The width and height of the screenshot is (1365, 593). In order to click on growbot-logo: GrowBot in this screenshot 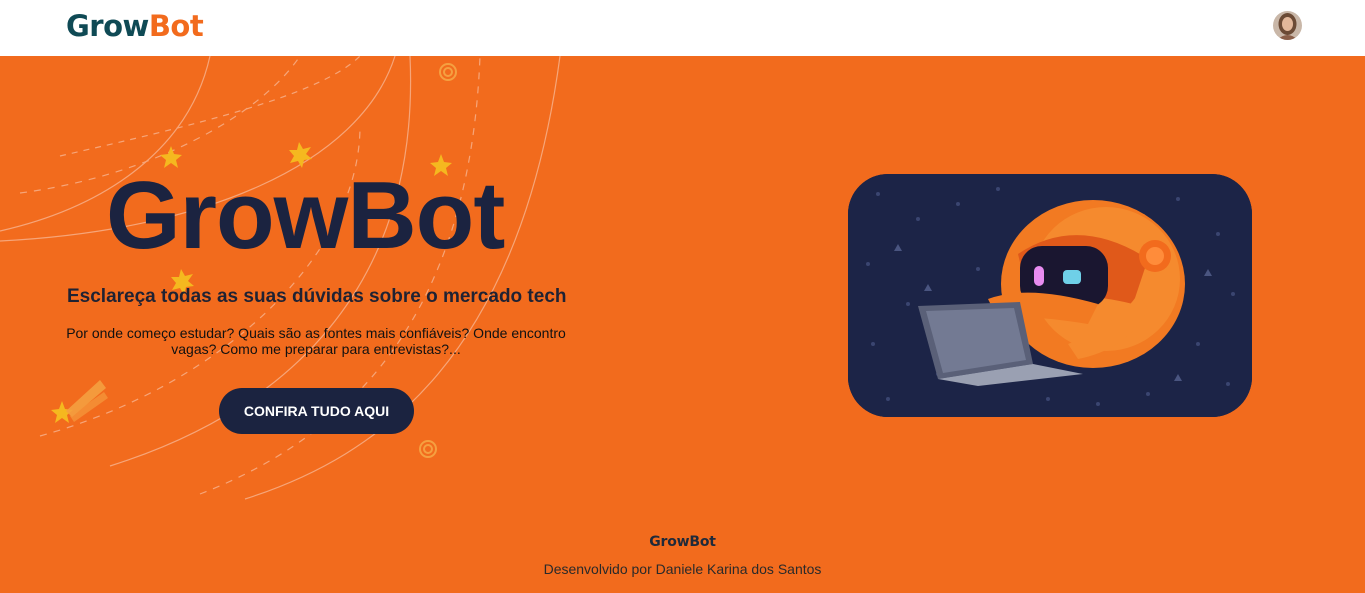, I will do `click(135, 26)`.